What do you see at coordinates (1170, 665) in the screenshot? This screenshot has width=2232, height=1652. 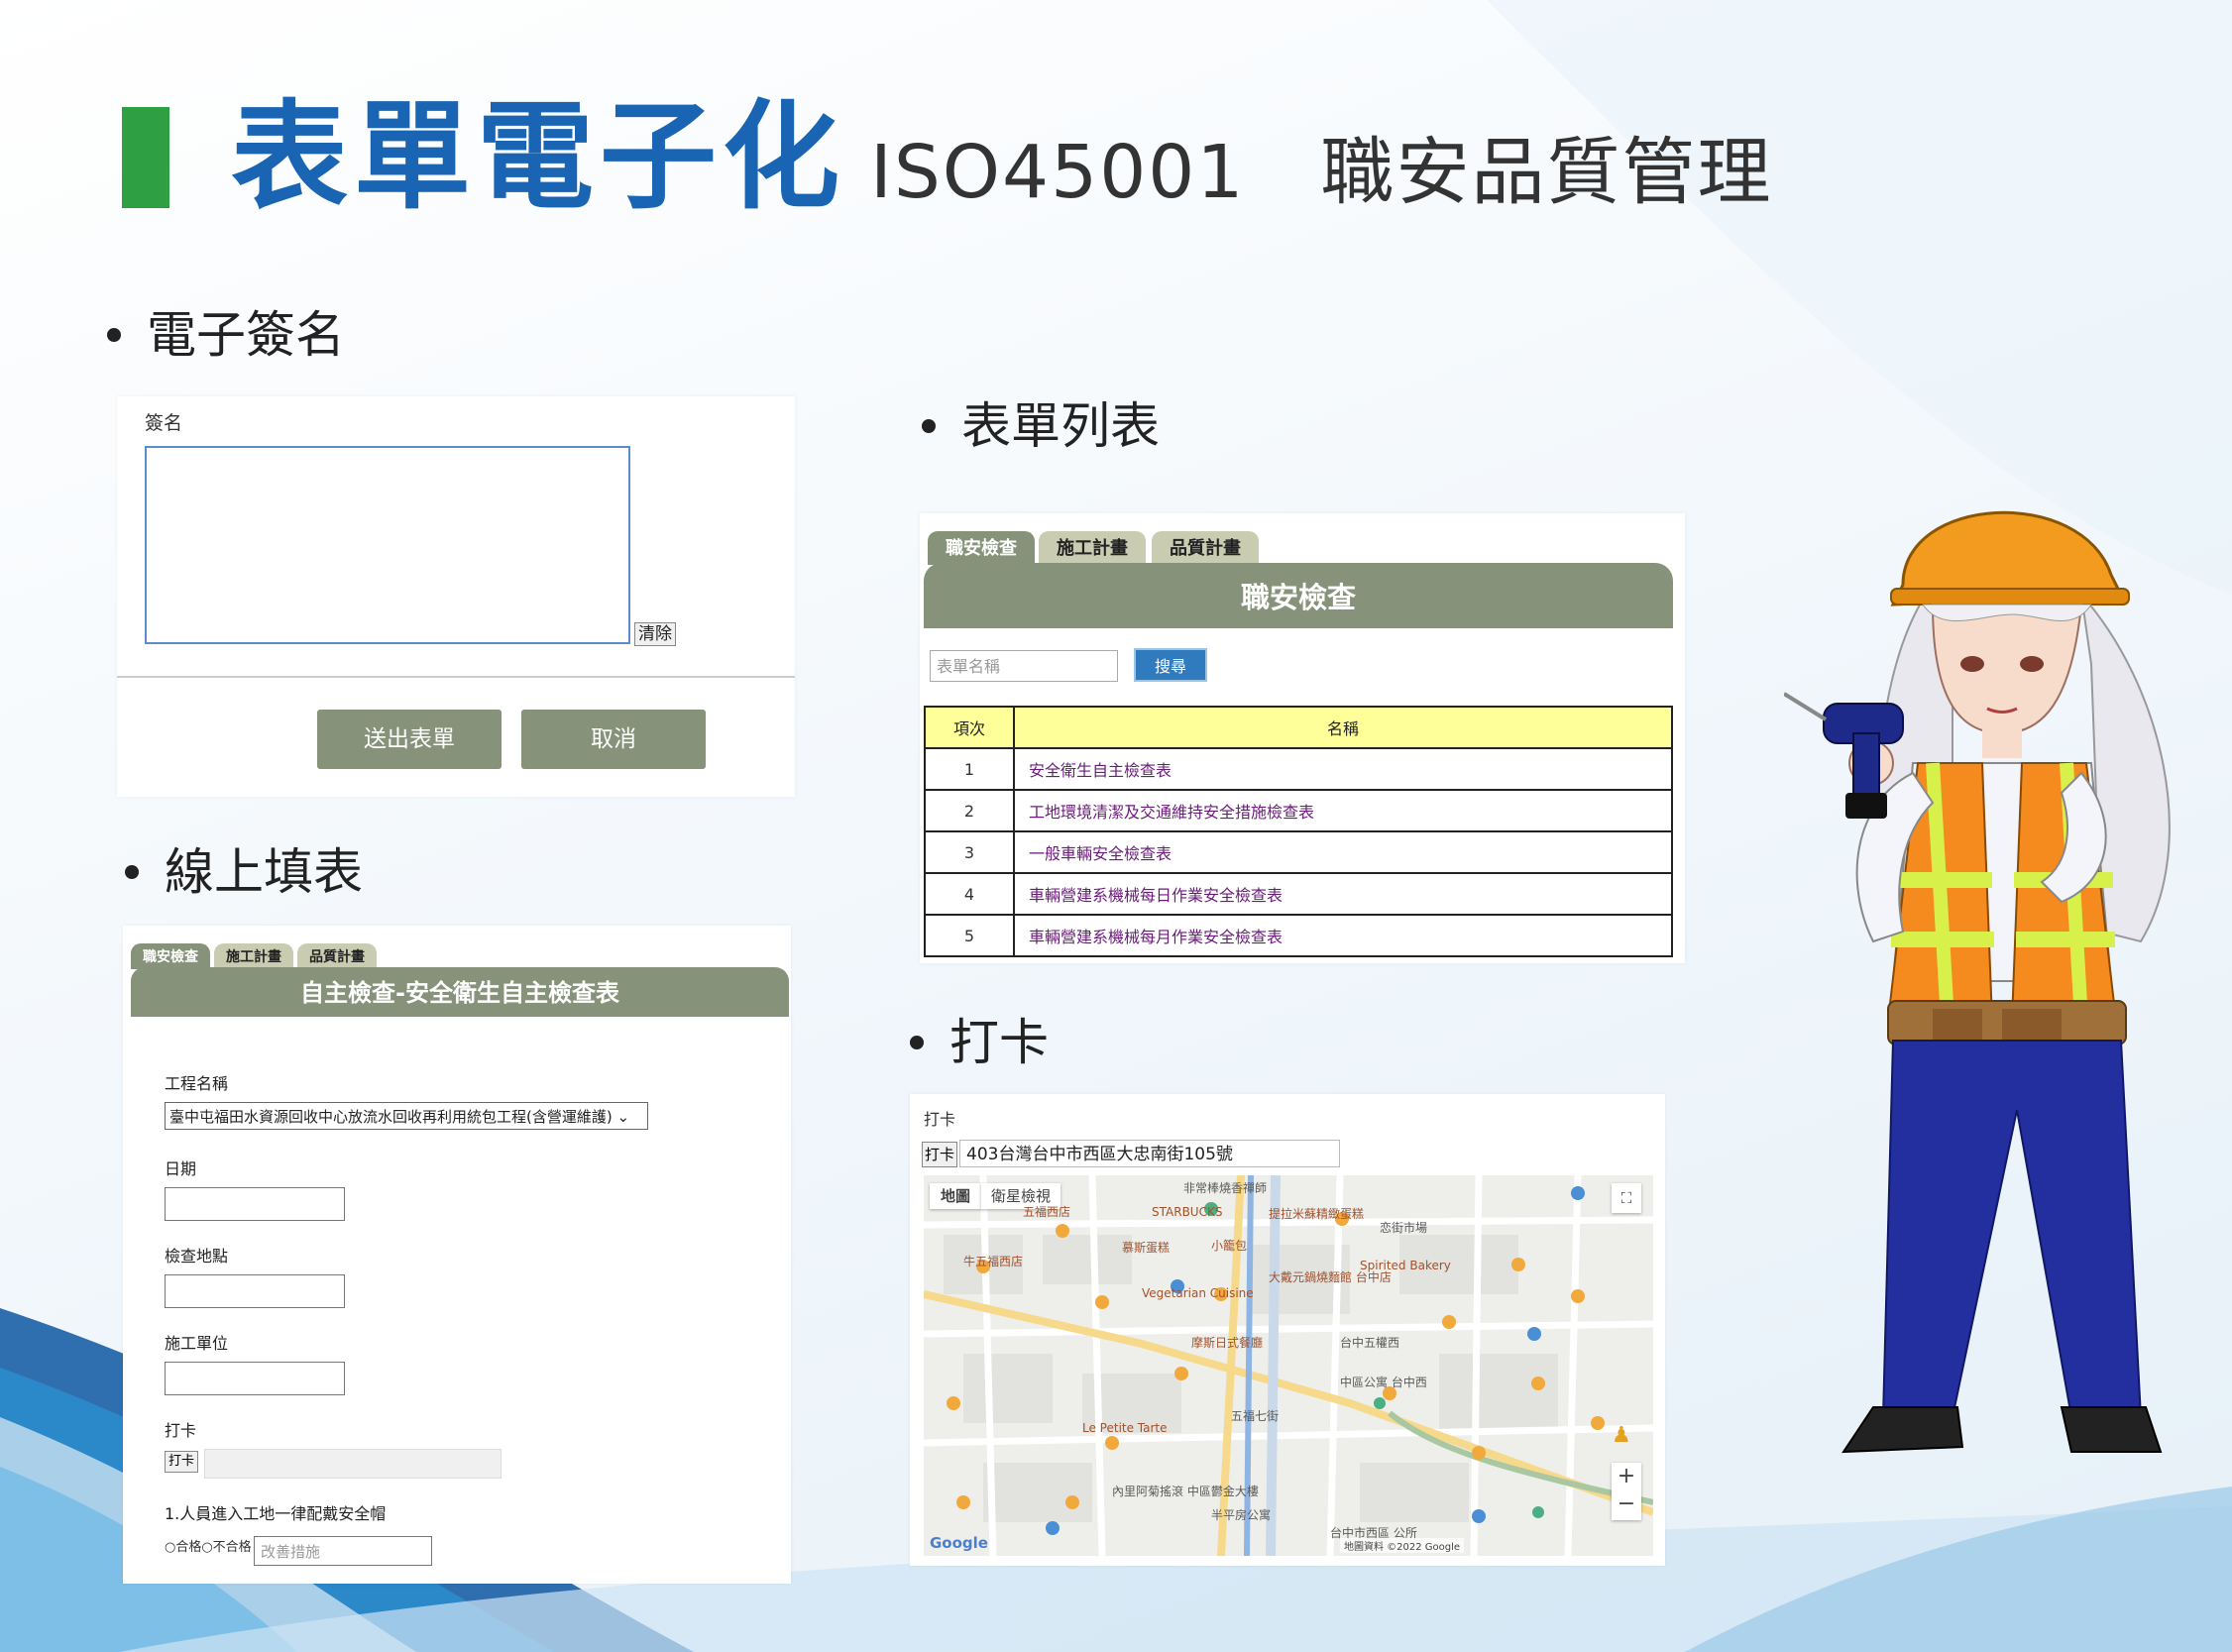 I see `search-button: 搜尋` at bounding box center [1170, 665].